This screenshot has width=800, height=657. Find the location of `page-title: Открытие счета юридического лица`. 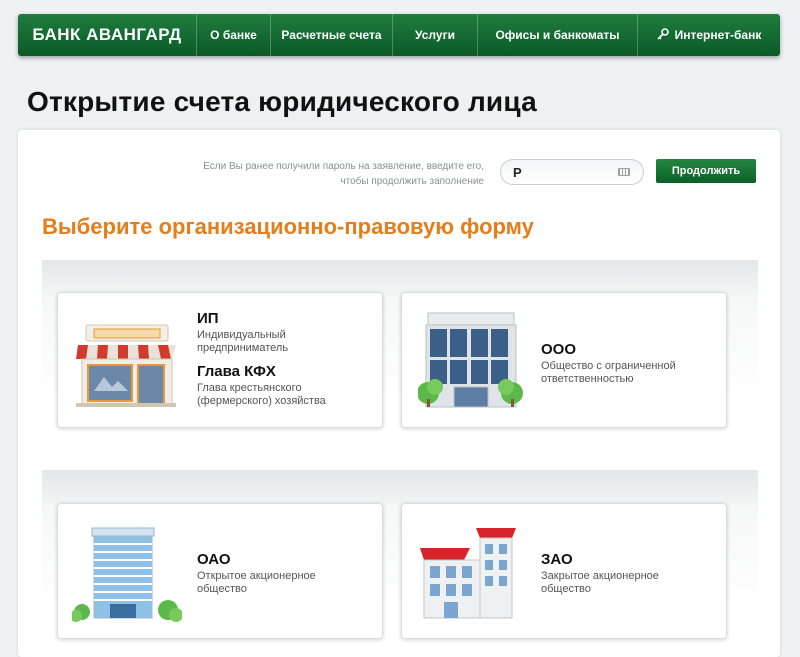

page-title: Открытие счета юридического лица is located at coordinates (282, 101).